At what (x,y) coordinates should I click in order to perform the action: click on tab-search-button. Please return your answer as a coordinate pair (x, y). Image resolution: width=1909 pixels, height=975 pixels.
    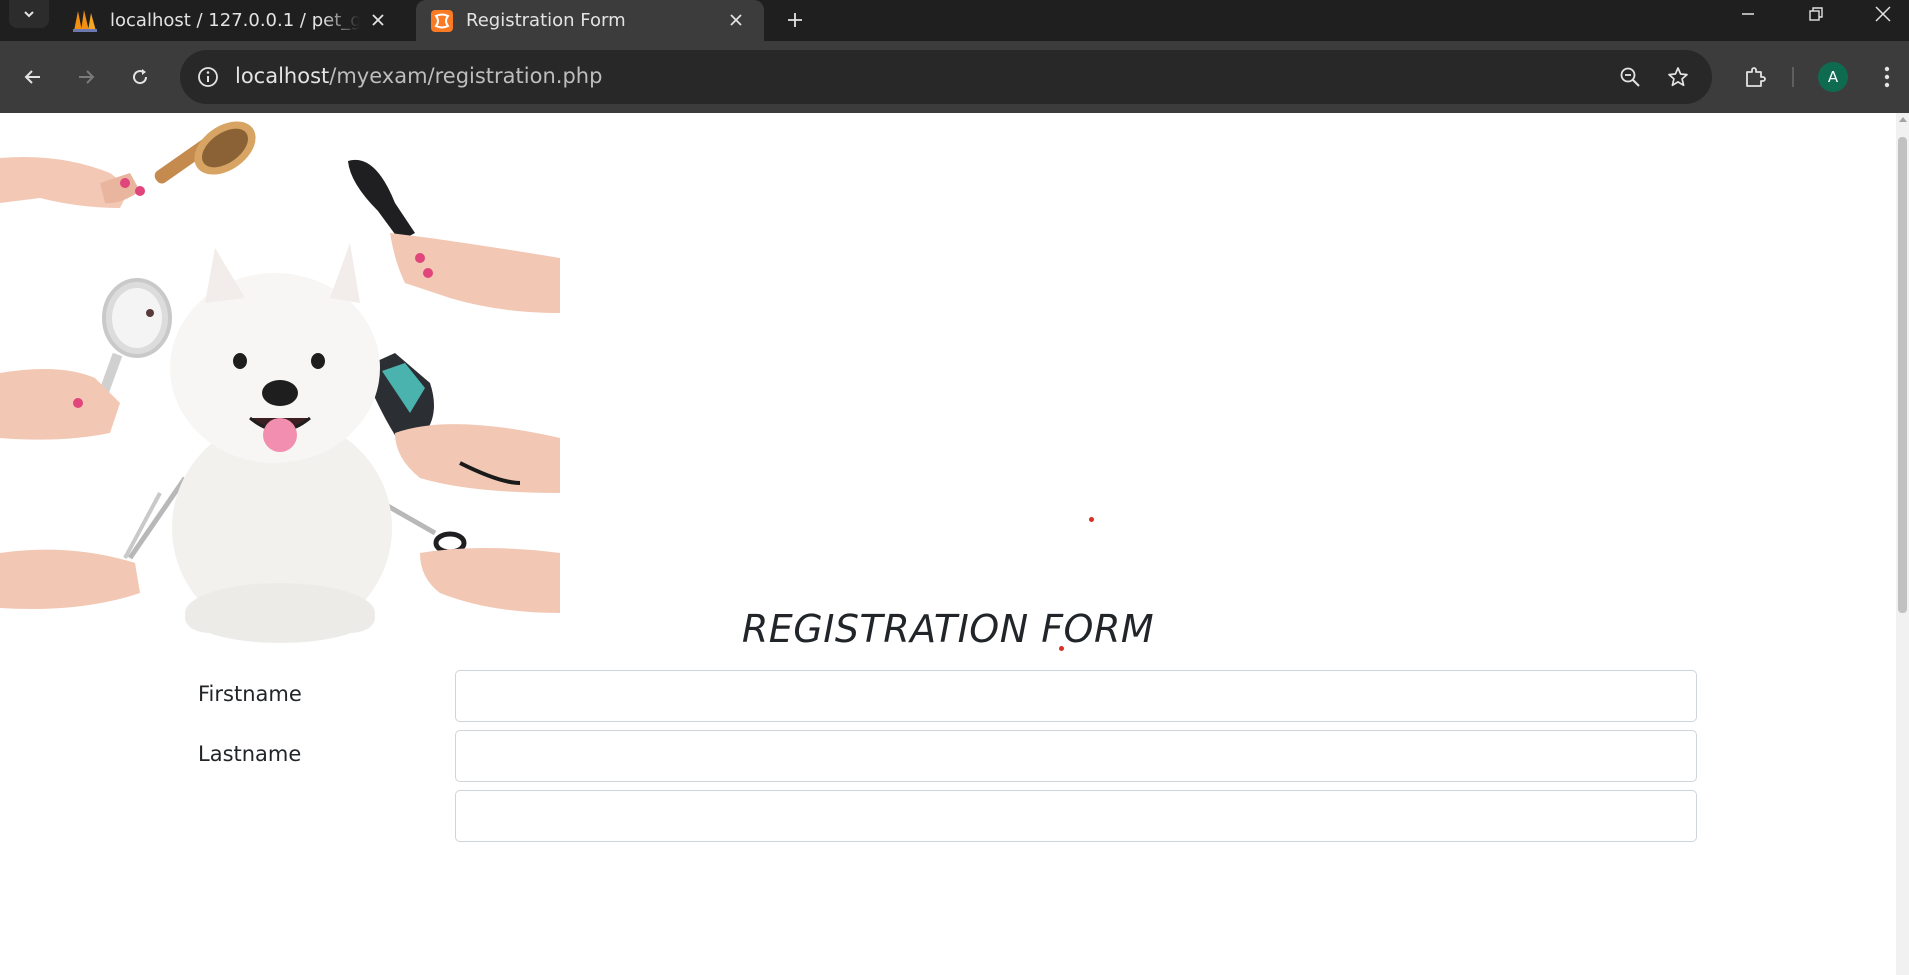
    Looking at the image, I should click on (29, 14).